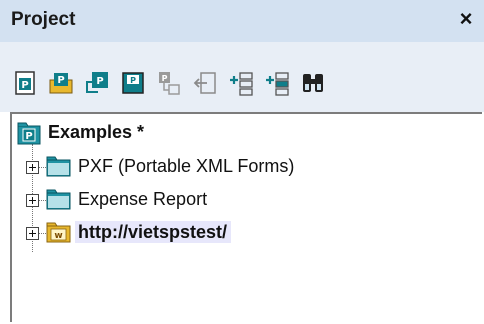  I want to click on selection-highlight: http://vietspstest/, so click(153, 232).